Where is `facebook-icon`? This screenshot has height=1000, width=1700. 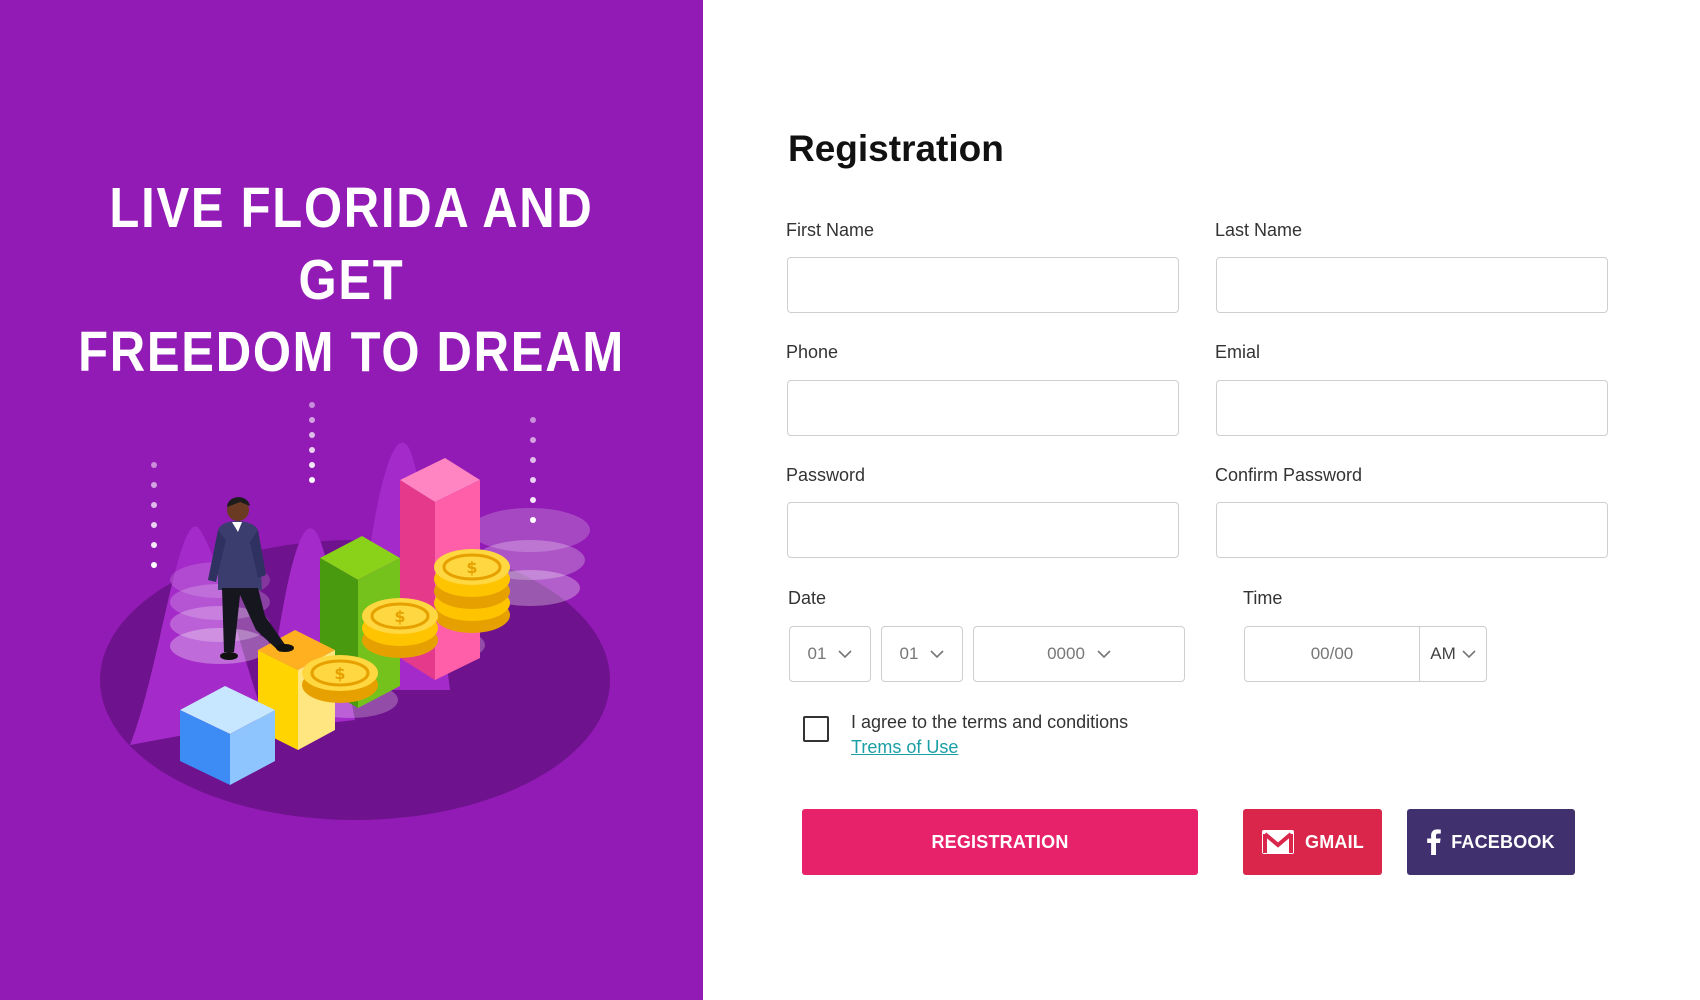 facebook-icon is located at coordinates (1434, 842).